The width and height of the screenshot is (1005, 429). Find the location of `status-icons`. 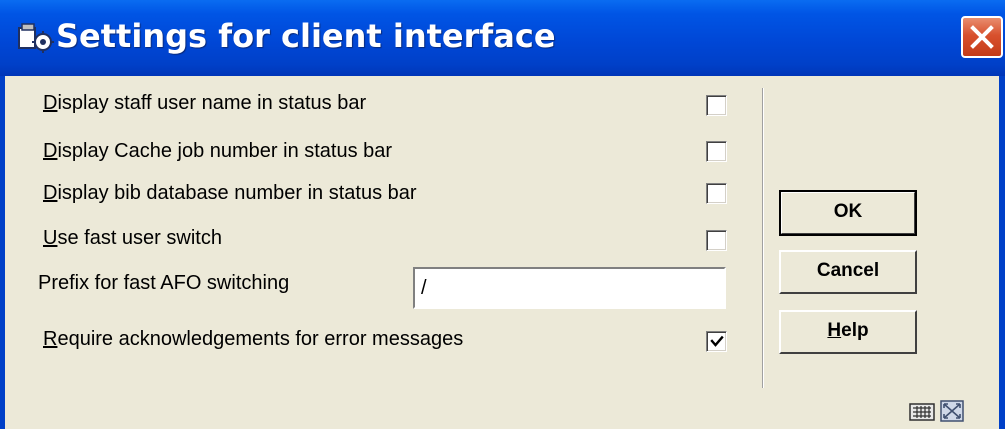

status-icons is located at coordinates (936, 411).